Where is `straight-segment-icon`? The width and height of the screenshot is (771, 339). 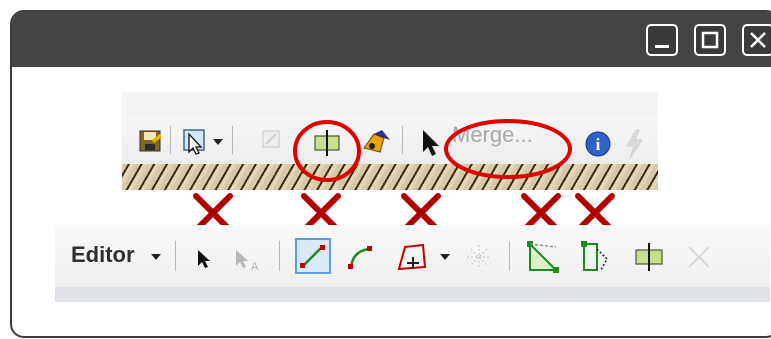 straight-segment-icon is located at coordinates (312, 256).